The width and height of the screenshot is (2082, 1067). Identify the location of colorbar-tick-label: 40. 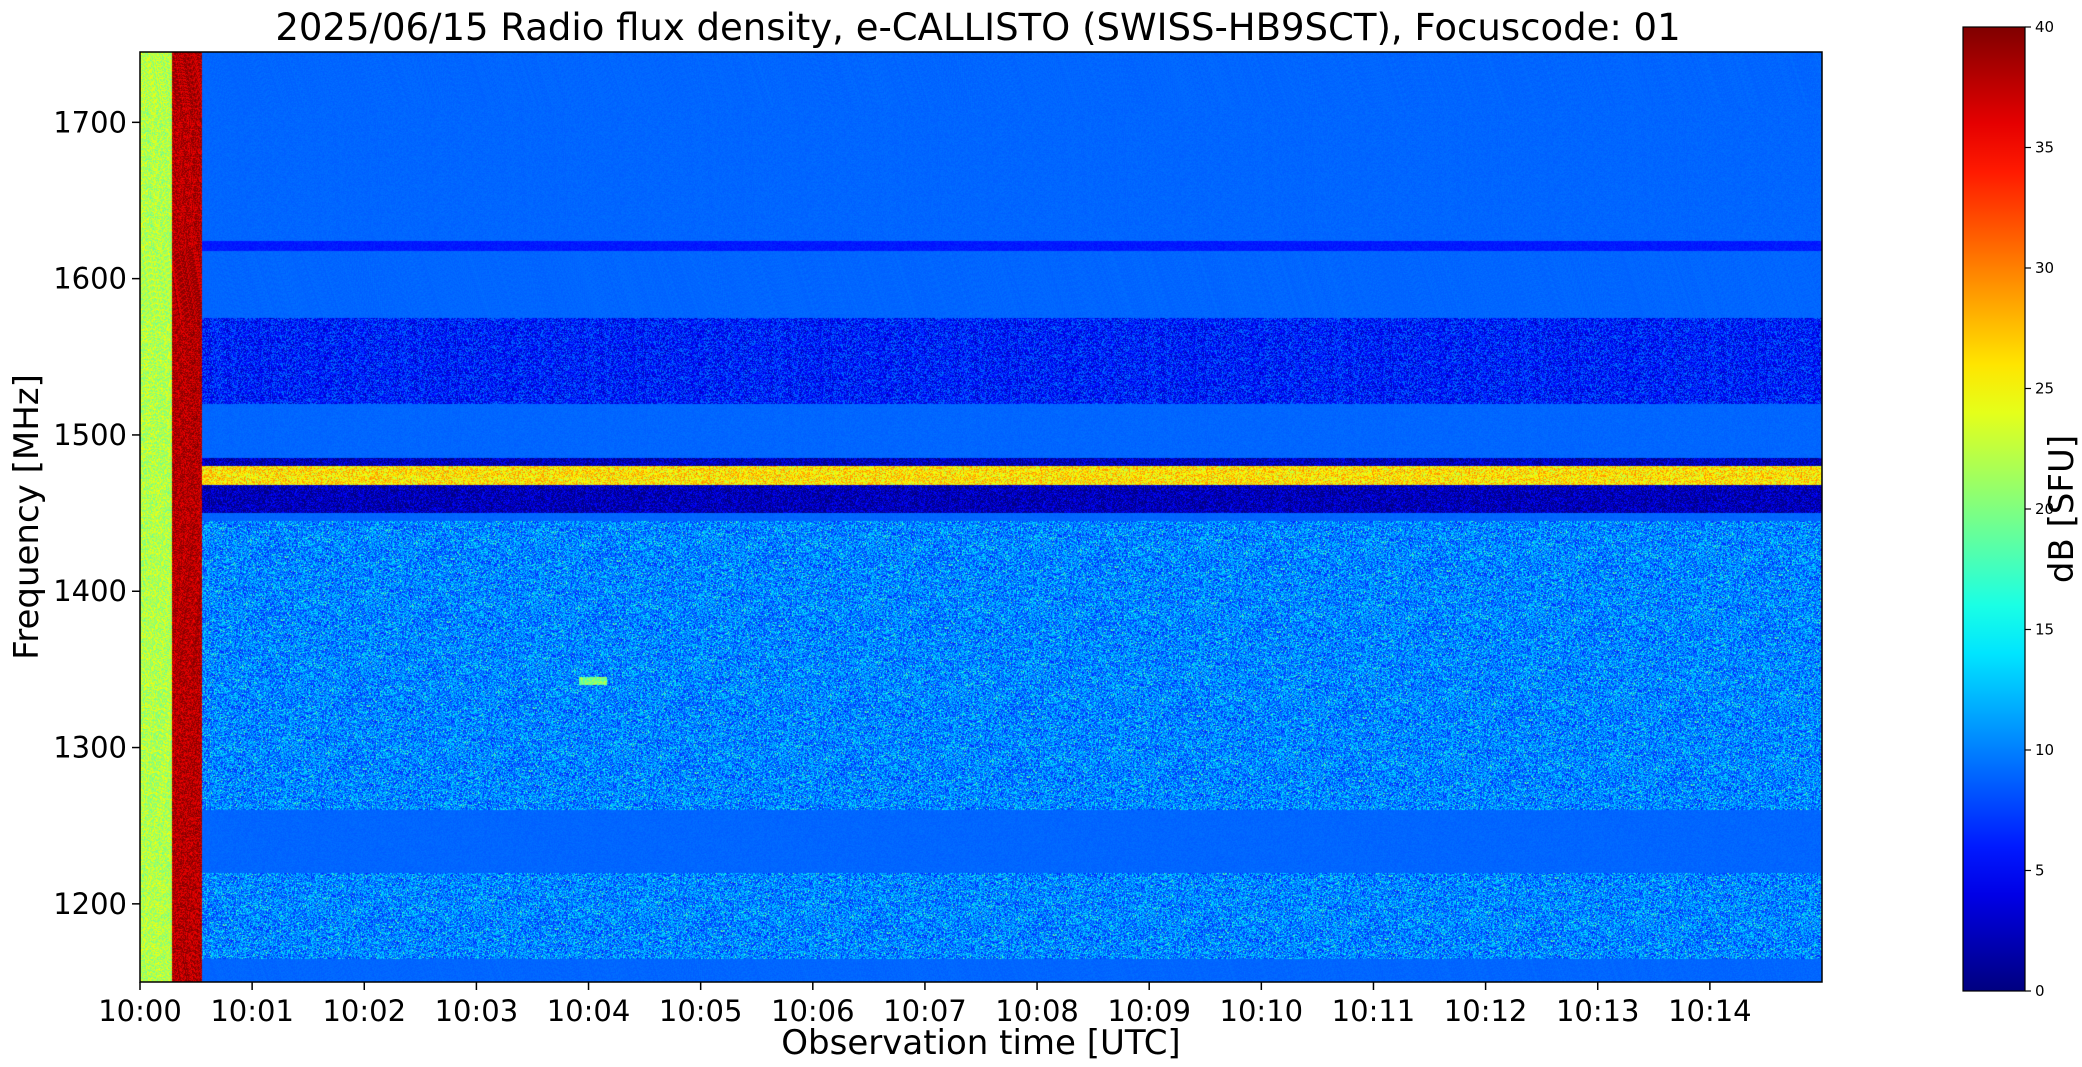
(2044, 27).